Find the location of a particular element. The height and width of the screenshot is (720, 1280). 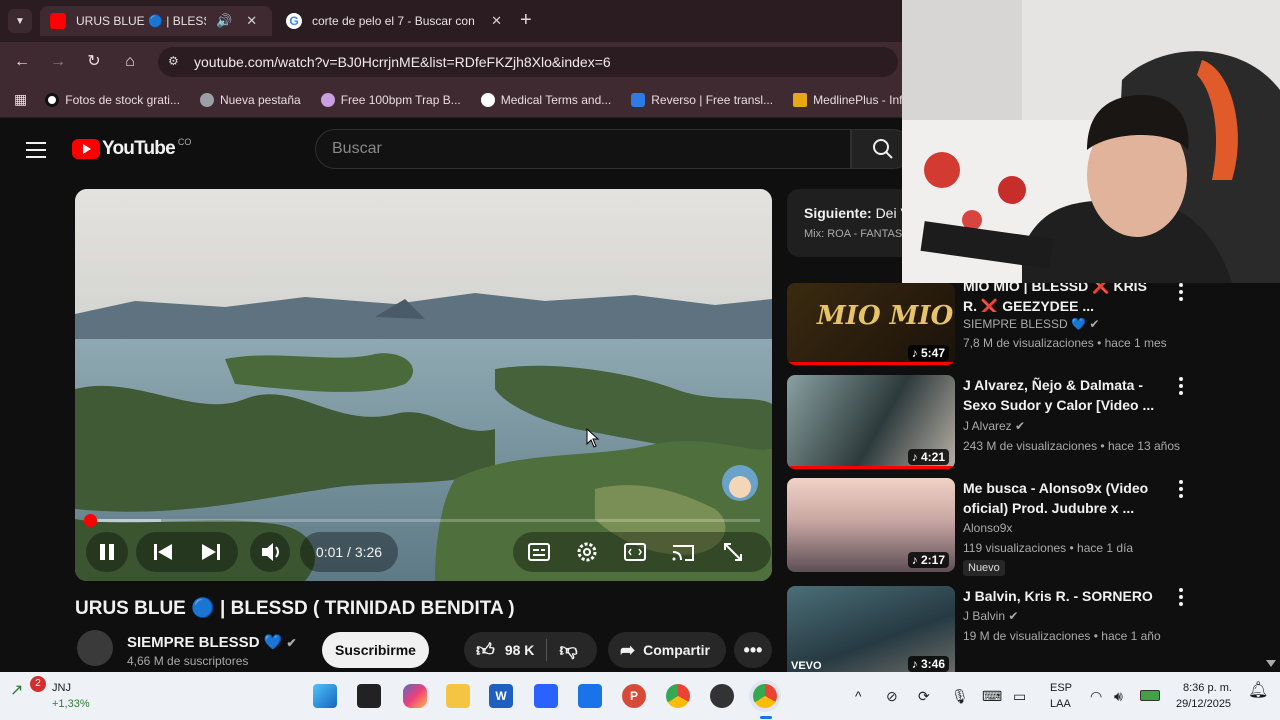

next-icon is located at coordinates (211, 552).